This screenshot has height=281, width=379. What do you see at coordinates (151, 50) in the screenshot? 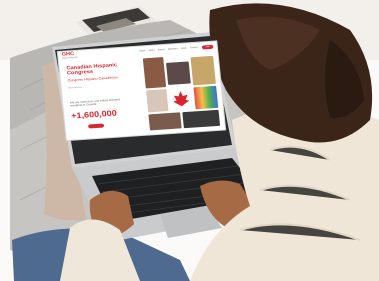
I see `menu-item: About` at bounding box center [151, 50].